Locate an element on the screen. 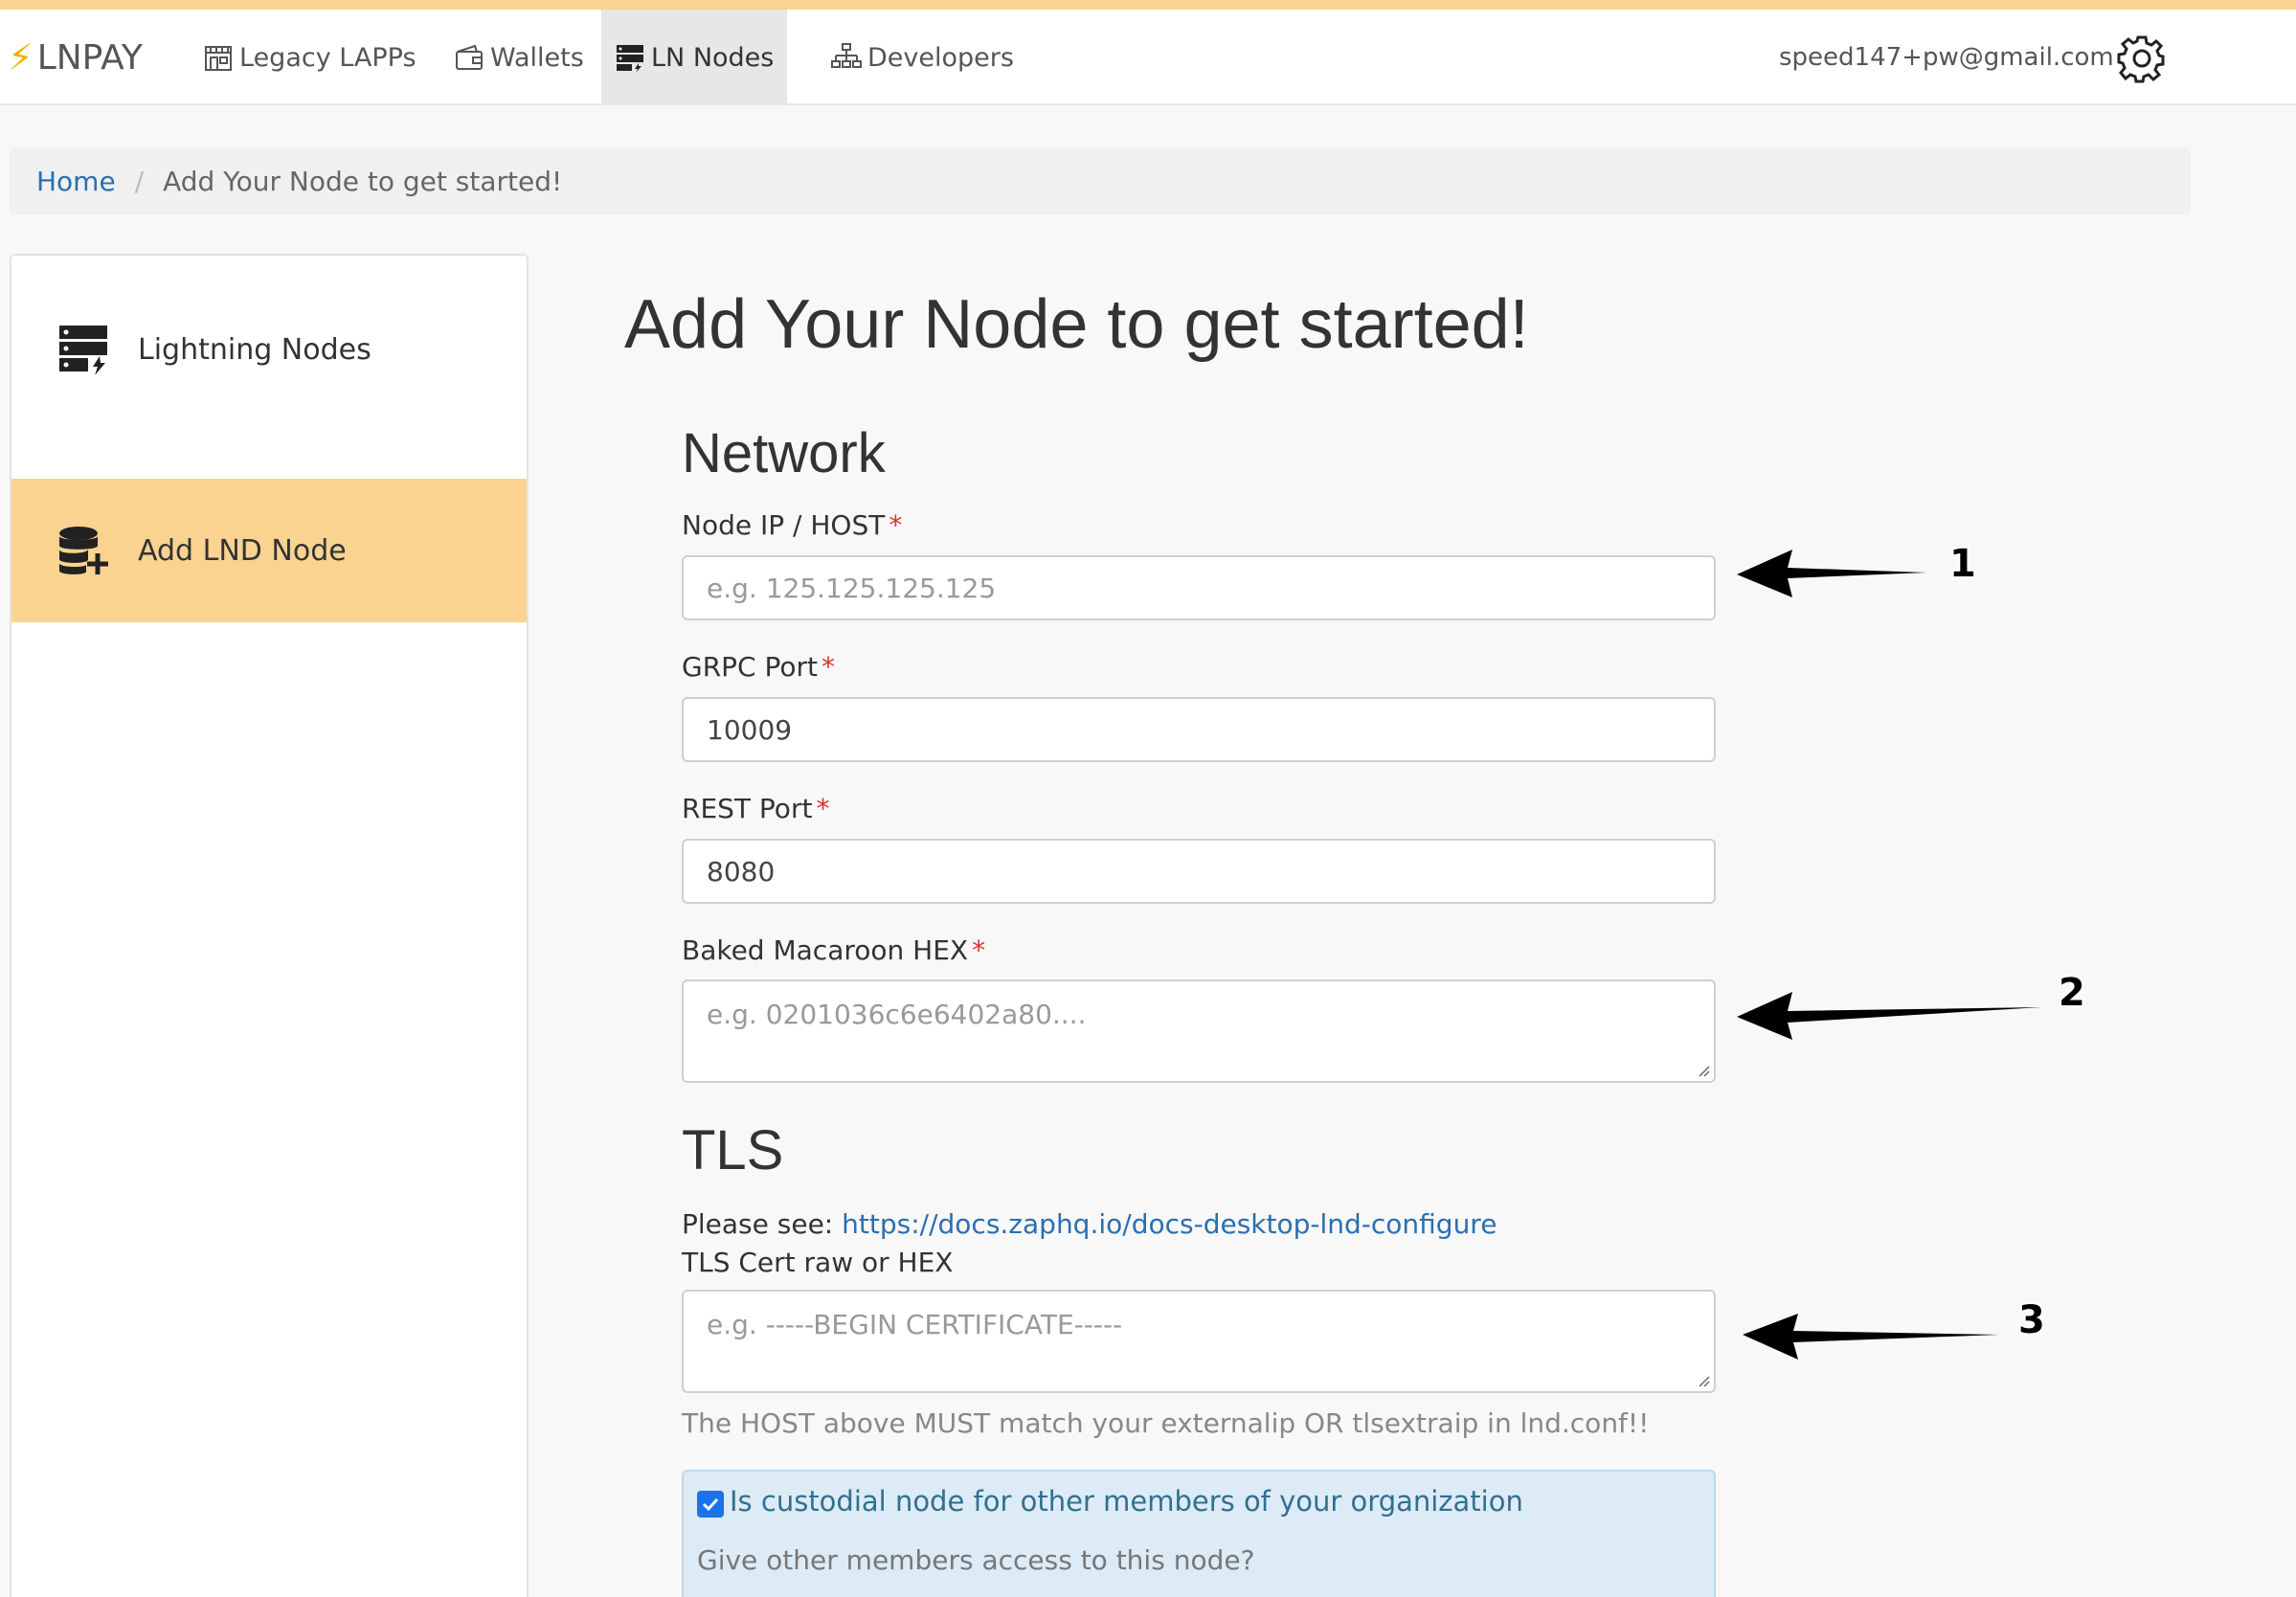  lightning-bolt-icon: ⚡ is located at coordinates (21, 57).